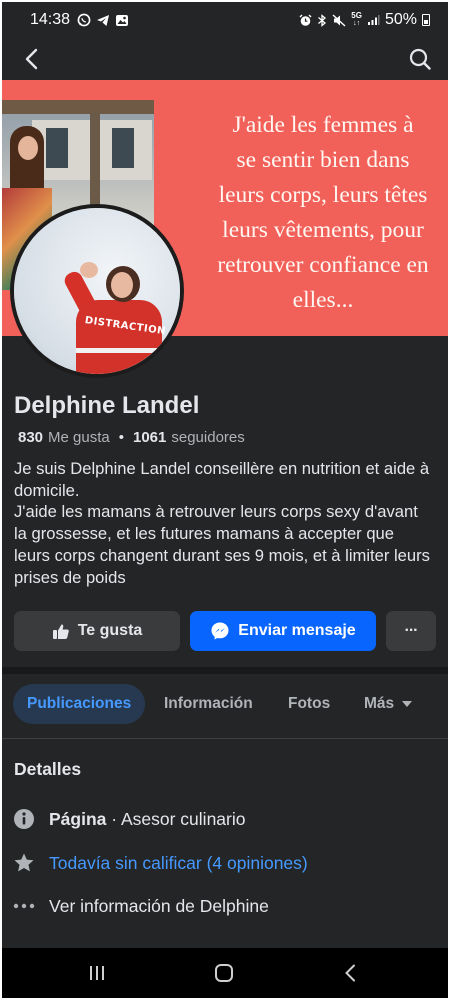 This screenshot has height=1000, width=450. I want to click on page-name: Delphine Landel, so click(107, 405).